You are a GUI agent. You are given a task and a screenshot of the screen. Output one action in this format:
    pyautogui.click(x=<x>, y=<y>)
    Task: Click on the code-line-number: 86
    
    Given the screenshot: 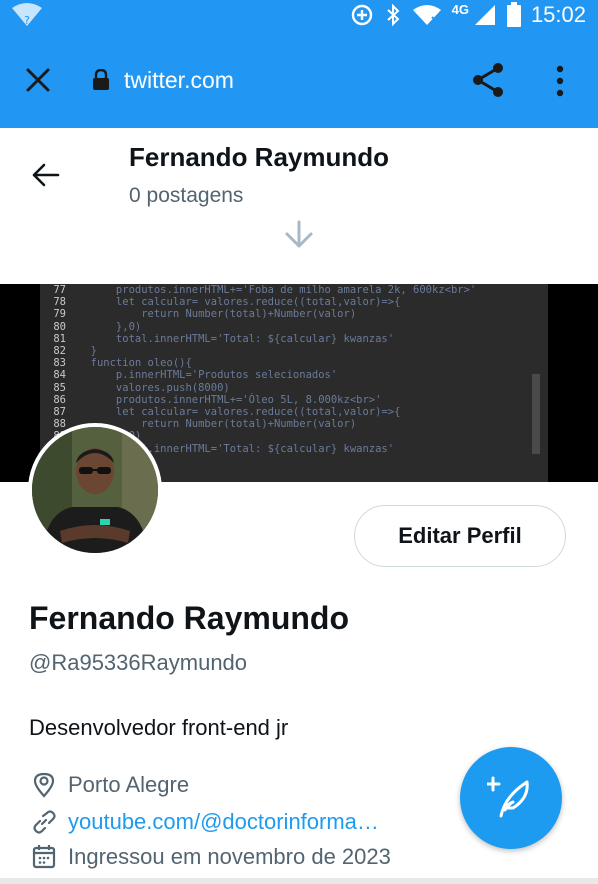 What is the action you would take?
    pyautogui.click(x=59, y=399)
    